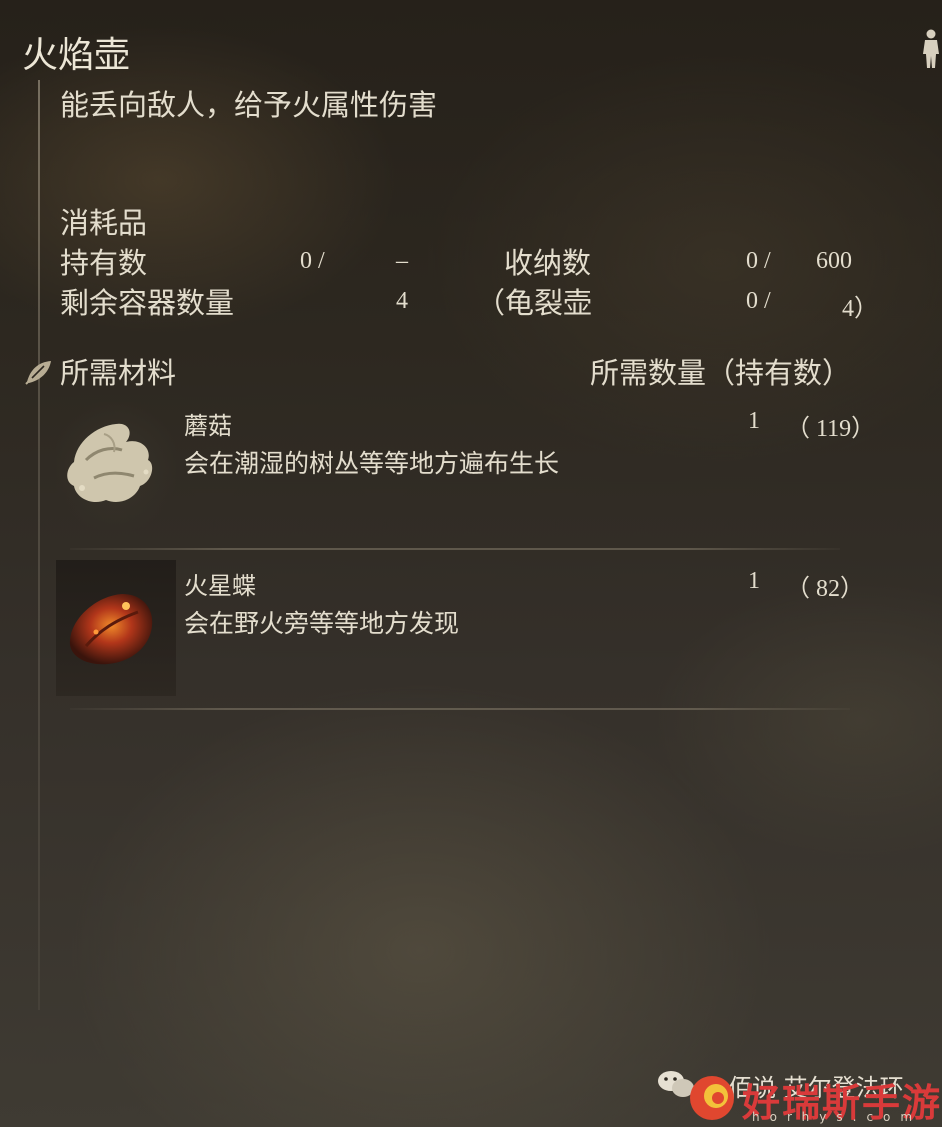 The width and height of the screenshot is (942, 1127). Describe the element at coordinates (860, 309) in the screenshot. I see `cracked-pot-max: 4）` at that location.